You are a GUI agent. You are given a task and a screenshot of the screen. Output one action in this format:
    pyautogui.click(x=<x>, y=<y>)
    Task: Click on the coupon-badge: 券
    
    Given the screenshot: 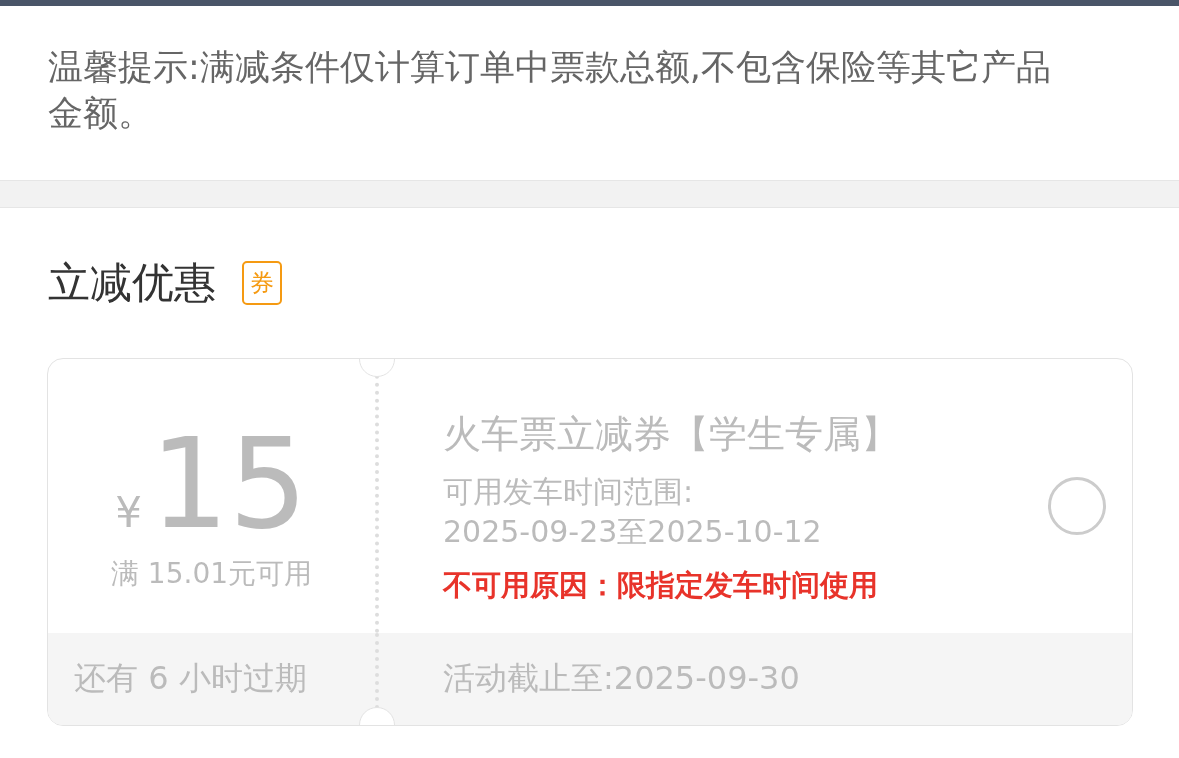 What is the action you would take?
    pyautogui.click(x=262, y=283)
    